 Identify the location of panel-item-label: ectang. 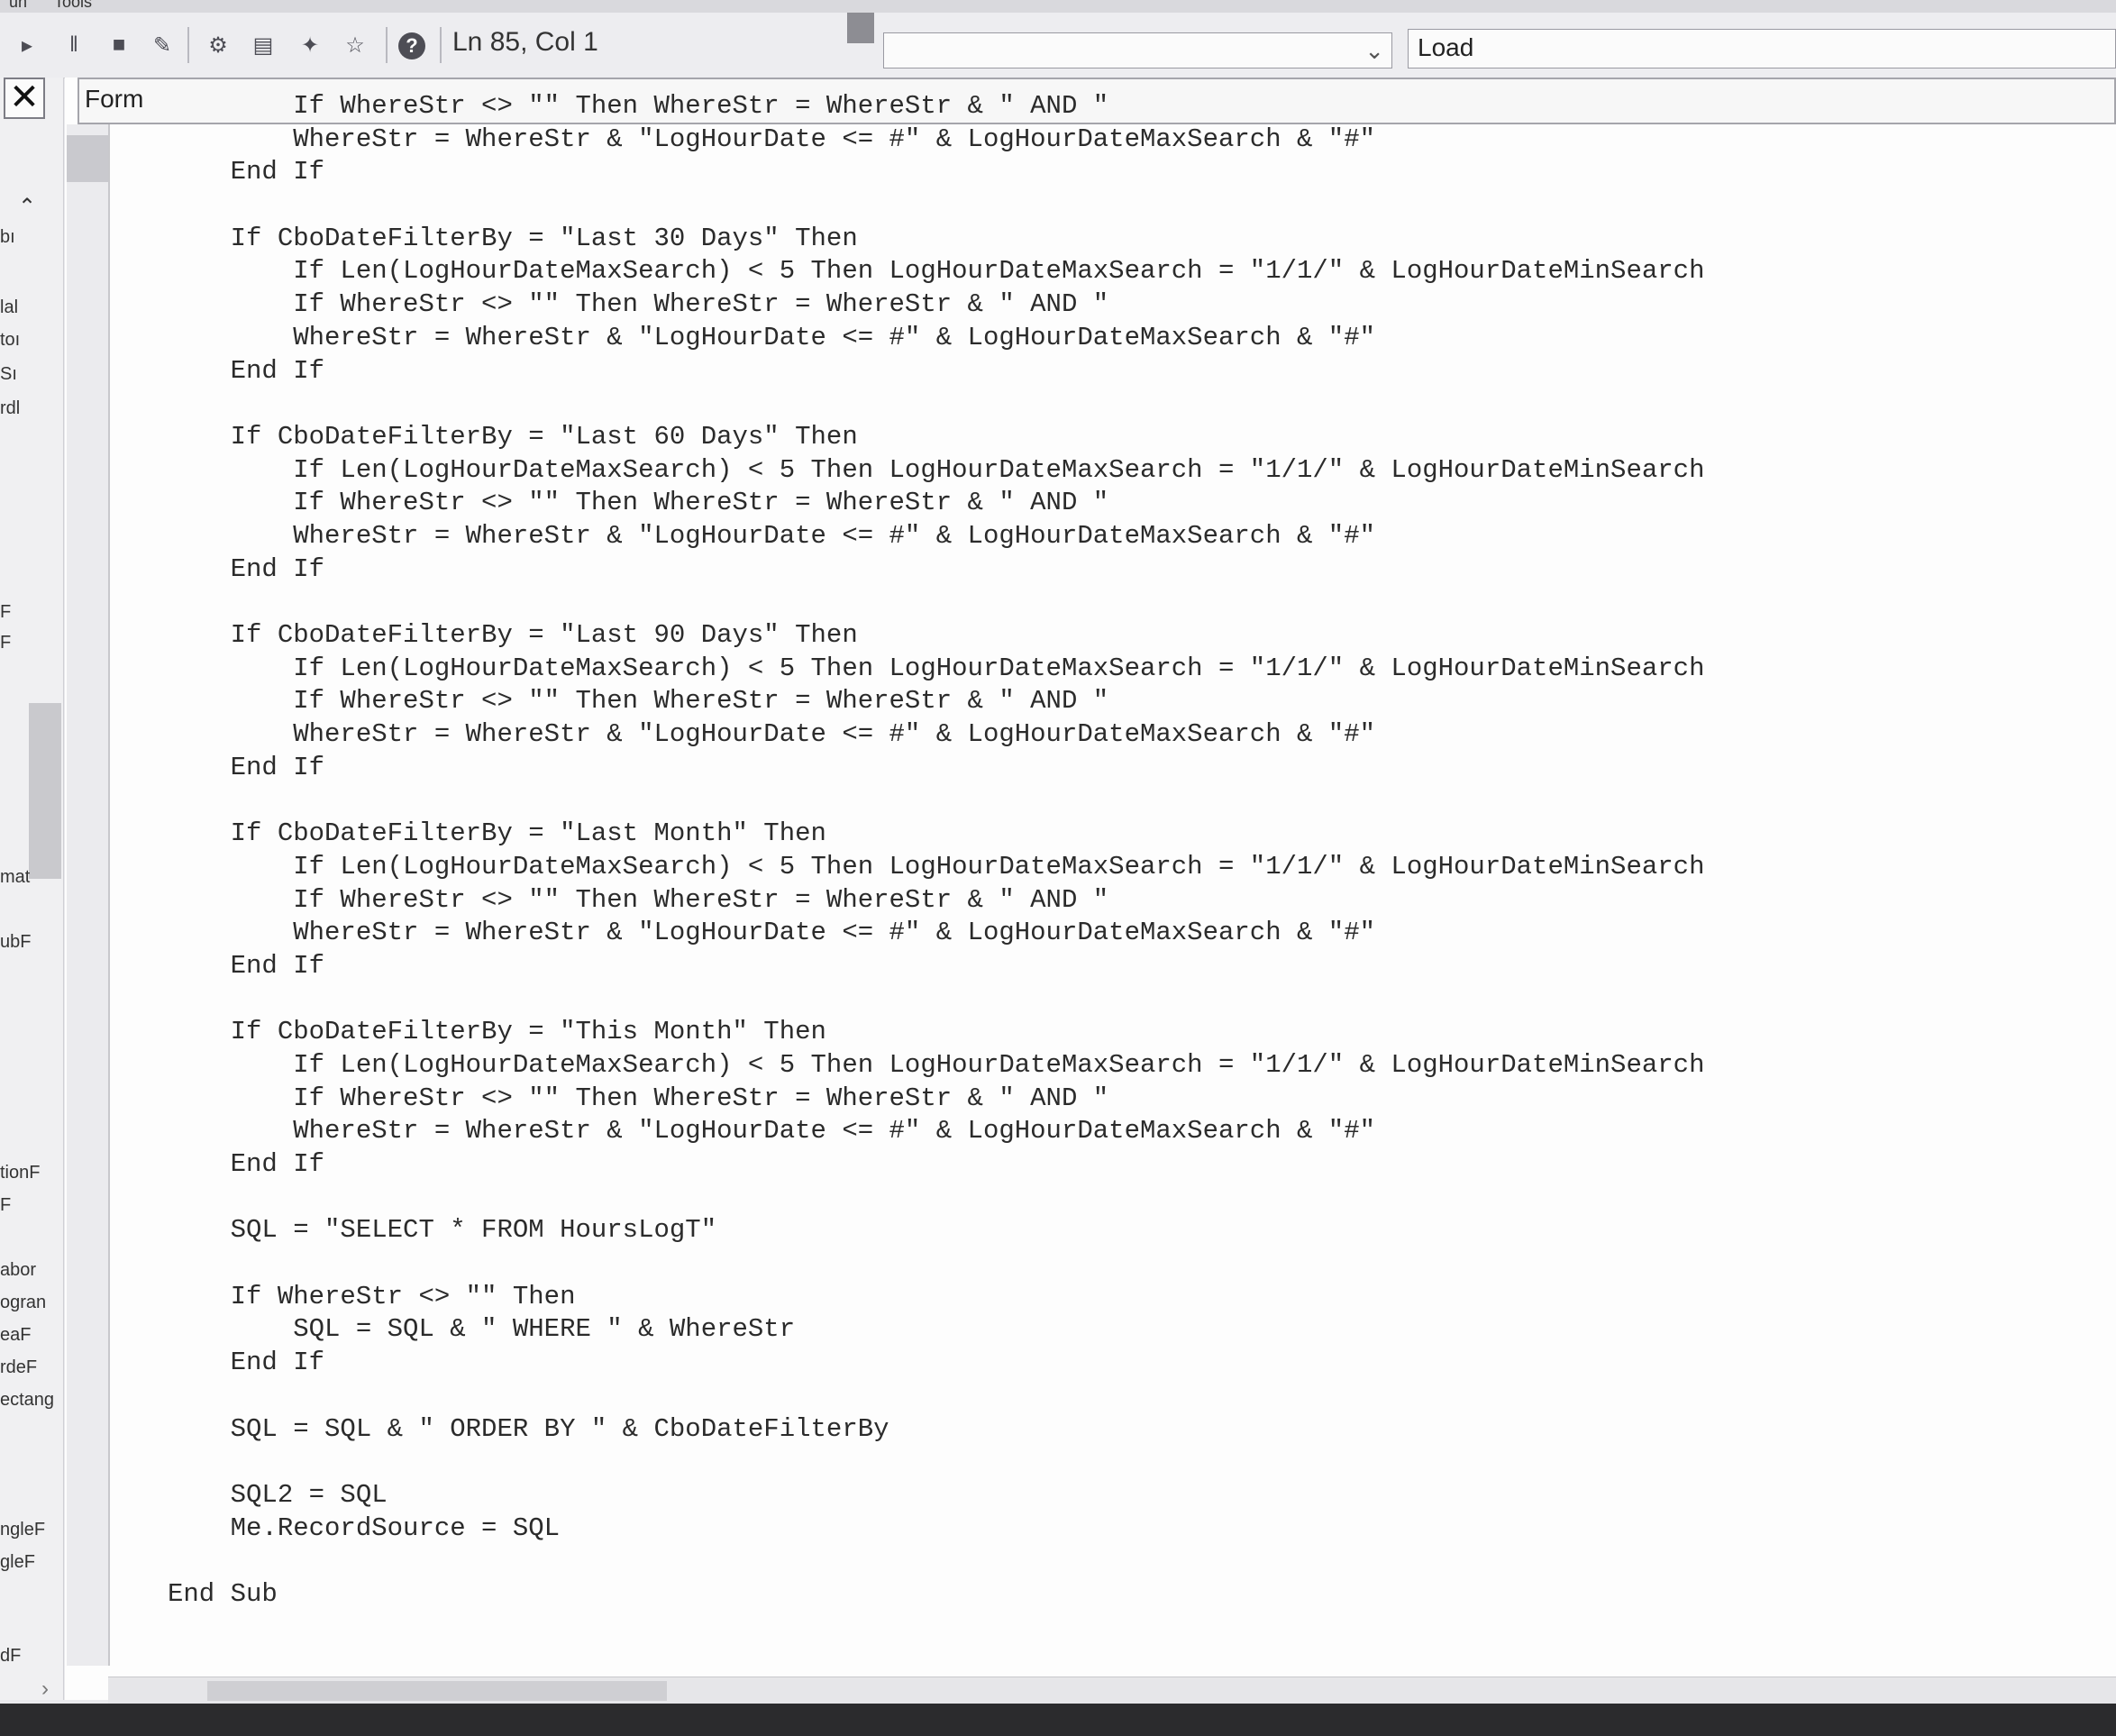
(29, 1400).